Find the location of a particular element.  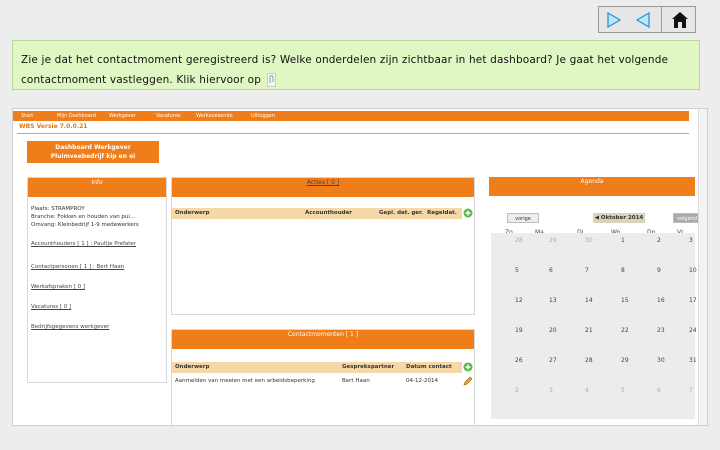

col-accounthouder: Accounthouder is located at coordinates (329, 213).